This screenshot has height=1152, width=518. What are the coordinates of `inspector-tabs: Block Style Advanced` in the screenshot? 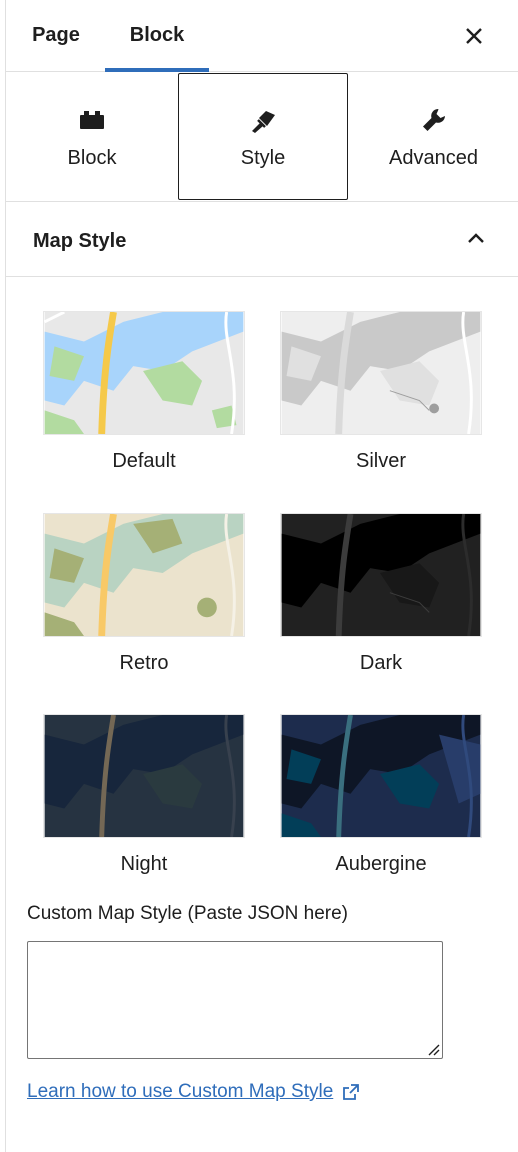 It's located at (262, 137).